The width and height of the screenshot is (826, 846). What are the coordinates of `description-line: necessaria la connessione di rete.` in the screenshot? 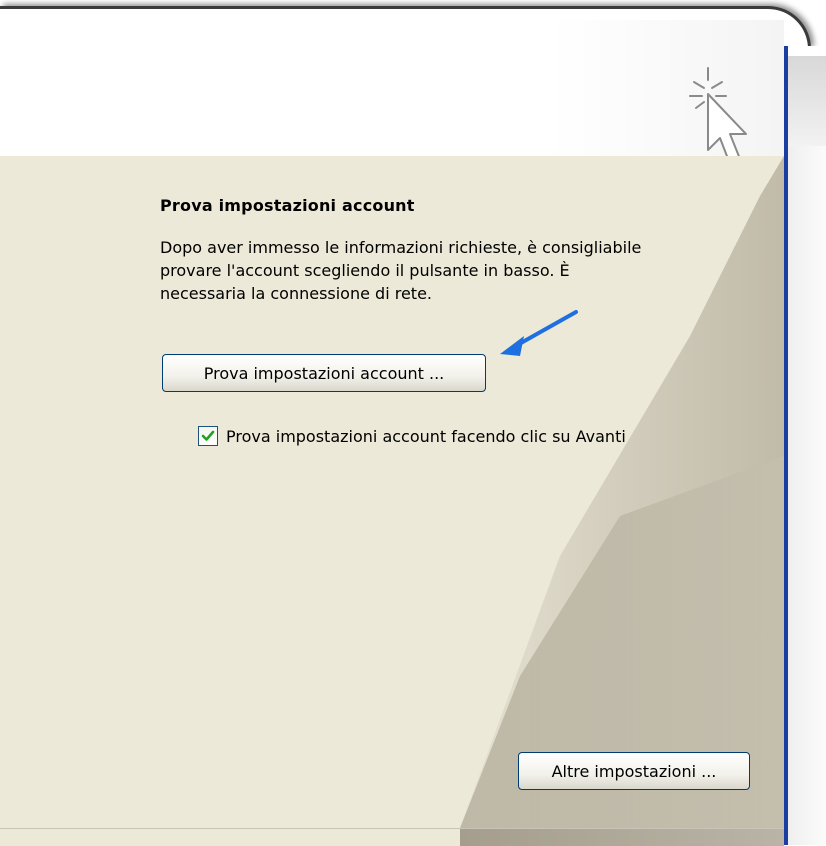 It's located at (296, 293).